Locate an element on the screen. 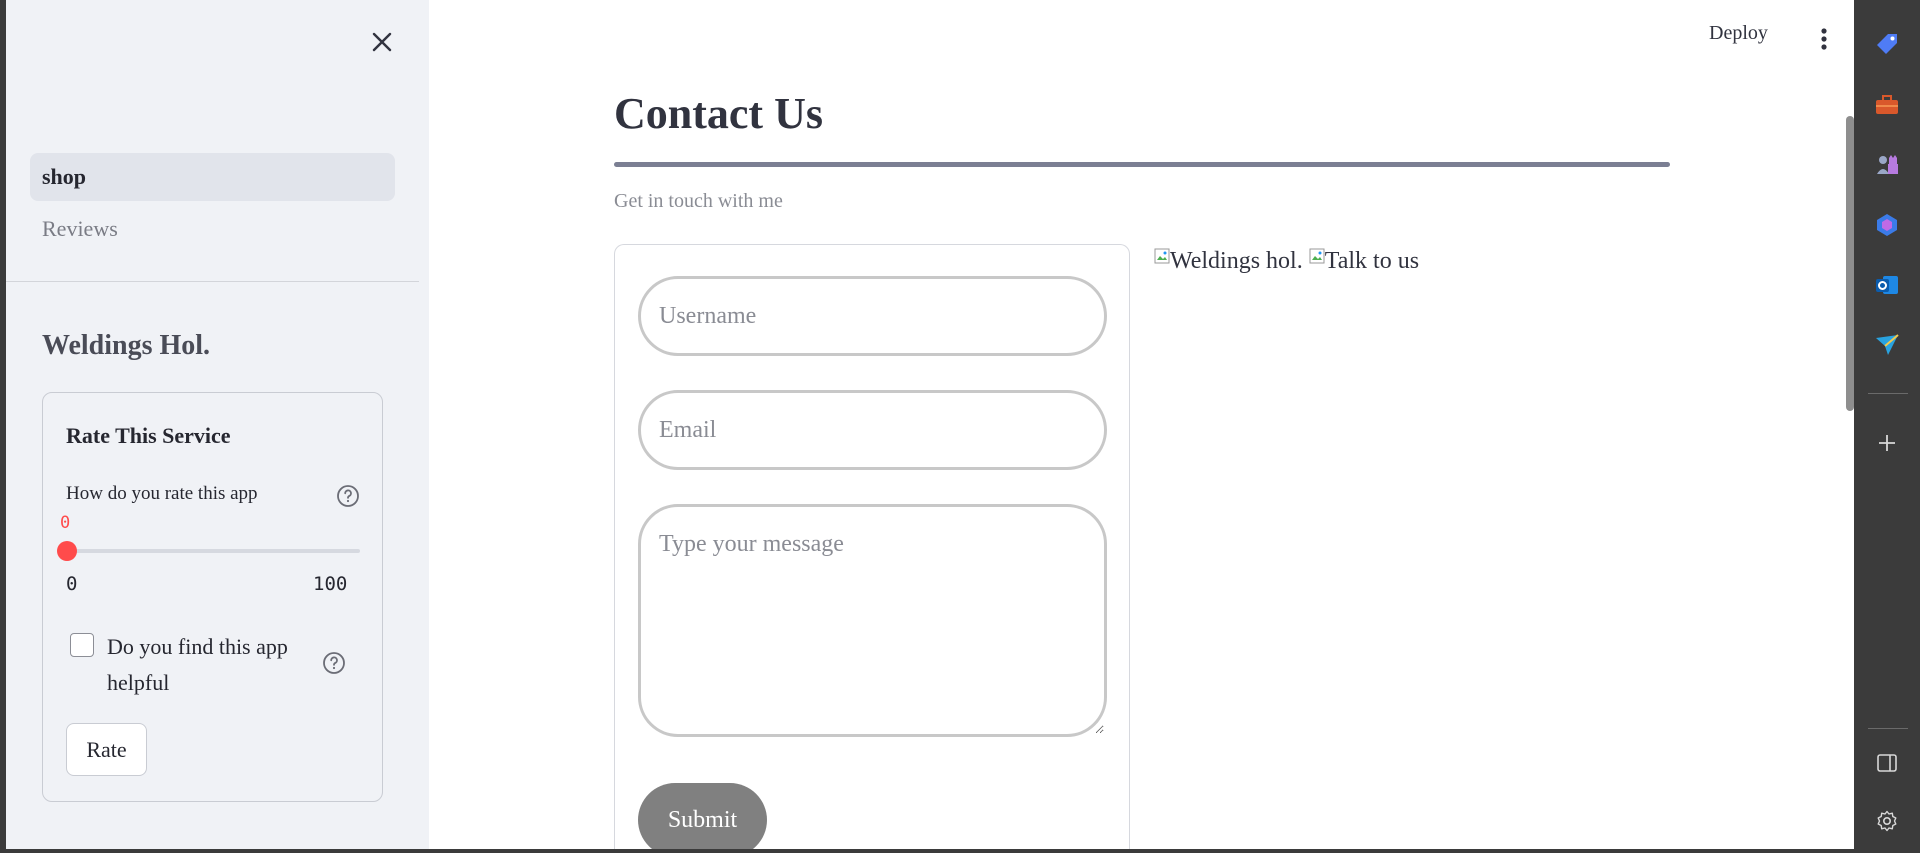 This screenshot has height=853, width=1920. submit-button: Submit is located at coordinates (702, 816).